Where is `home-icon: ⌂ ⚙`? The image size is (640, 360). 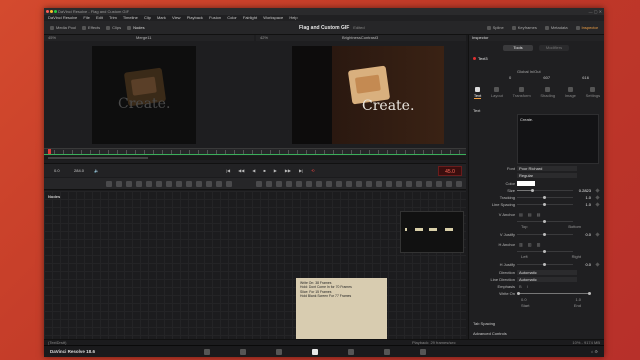 home-icon: ⌂ ⚙ is located at coordinates (594, 352).